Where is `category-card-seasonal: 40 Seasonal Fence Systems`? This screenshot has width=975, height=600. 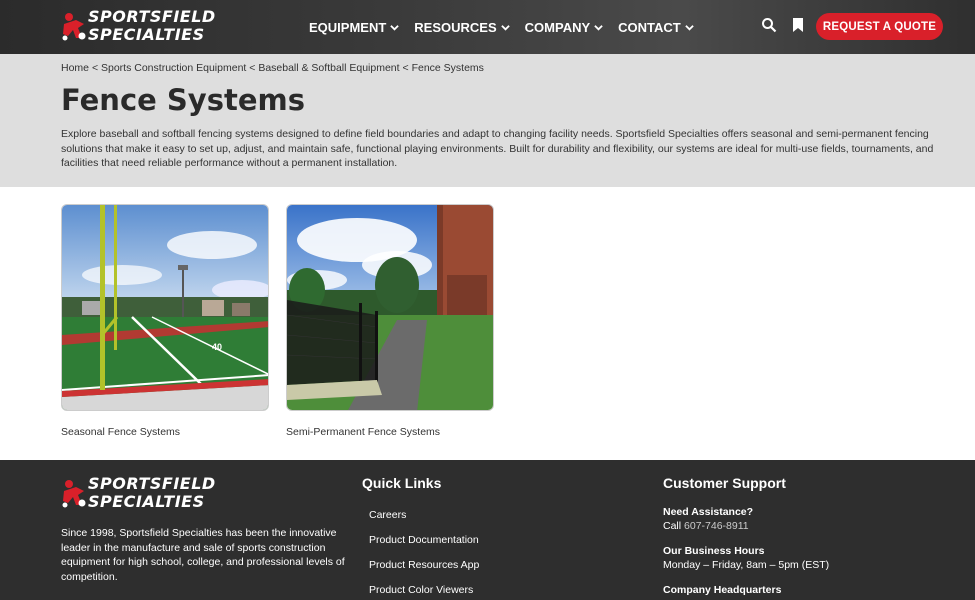 category-card-seasonal: 40 Seasonal Fence Systems is located at coordinates (165, 321).